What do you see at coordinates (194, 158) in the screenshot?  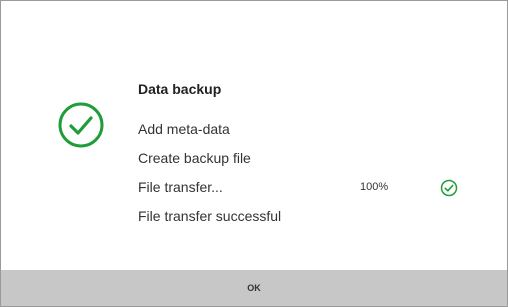 I see `step-create-backup-file: Create backup file` at bounding box center [194, 158].